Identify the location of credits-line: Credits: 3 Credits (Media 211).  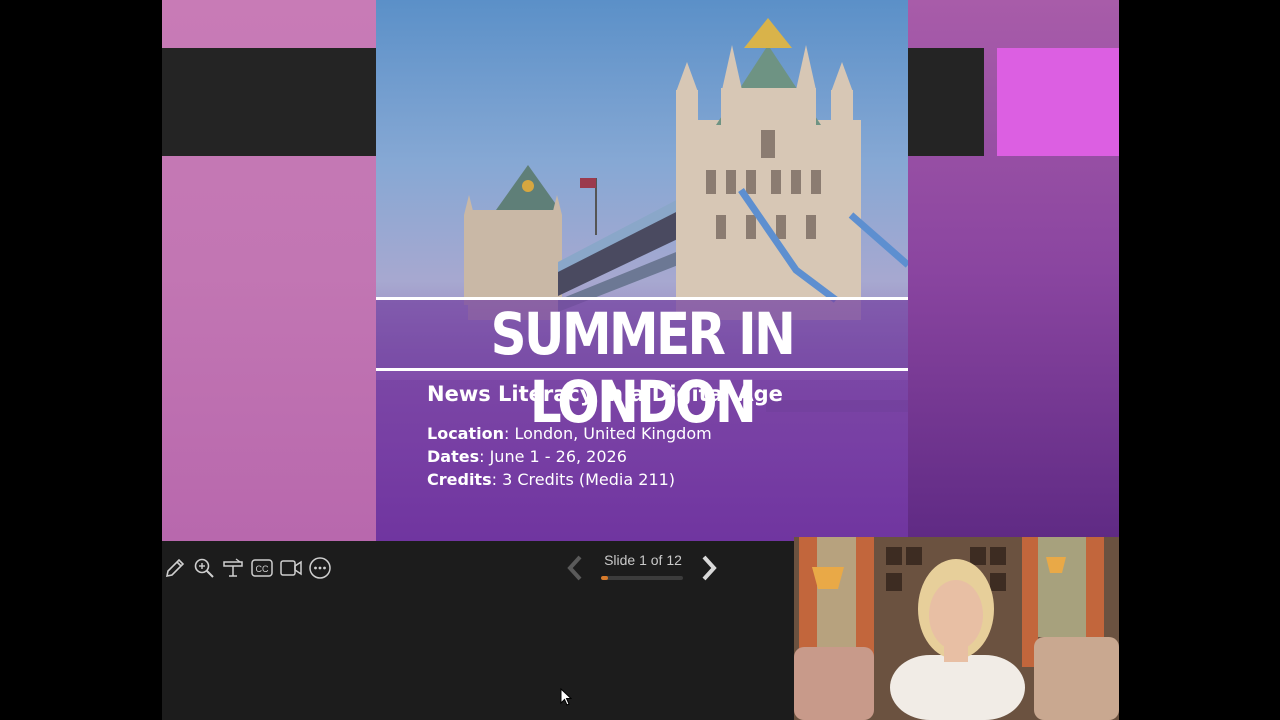
(551, 479).